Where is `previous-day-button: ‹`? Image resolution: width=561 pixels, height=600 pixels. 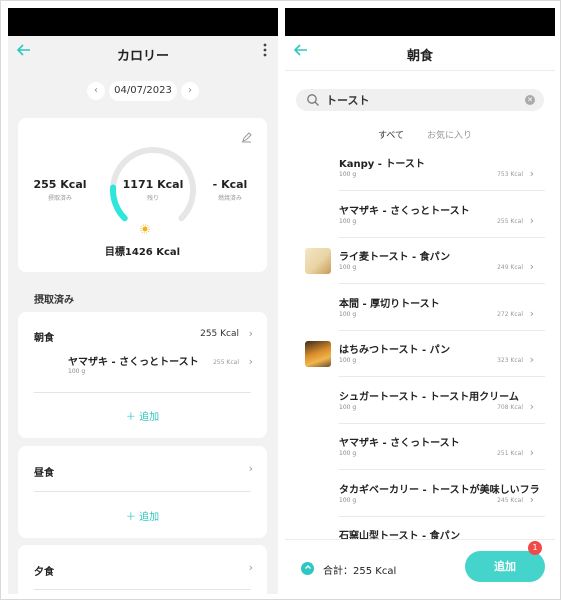 previous-day-button: ‹ is located at coordinates (96, 91).